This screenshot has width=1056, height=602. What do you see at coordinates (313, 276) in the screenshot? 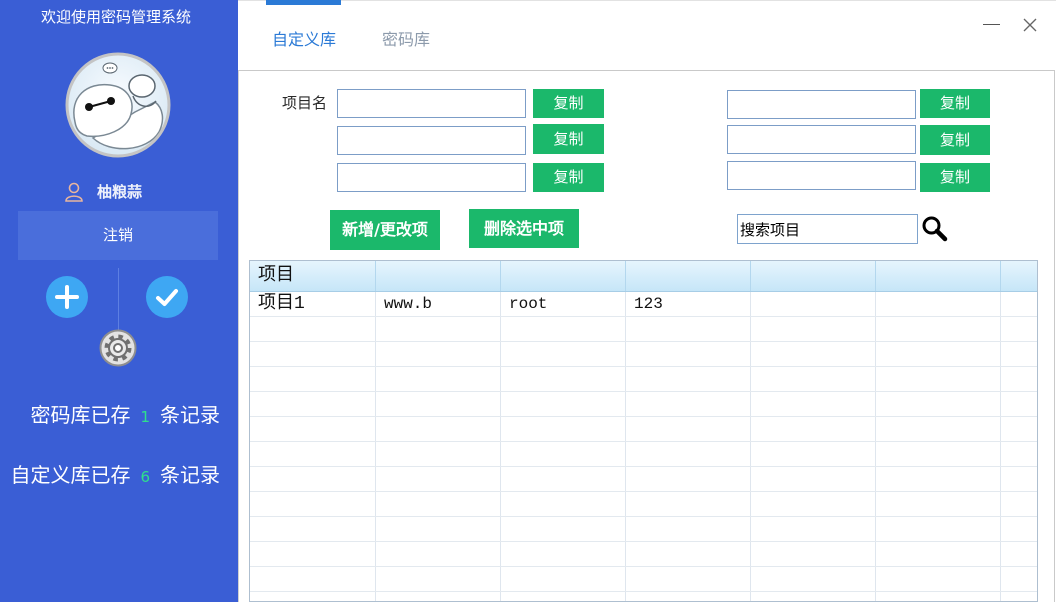
I see `column-header-item: 项目` at bounding box center [313, 276].